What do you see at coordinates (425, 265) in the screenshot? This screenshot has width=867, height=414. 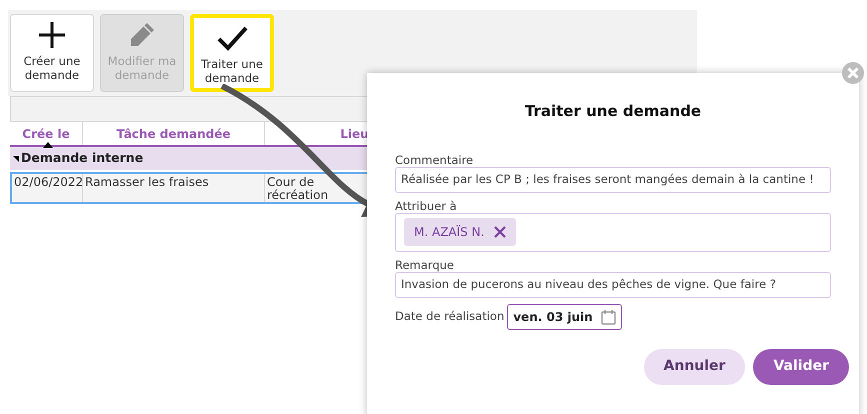 I see `field-label: Remarque` at bounding box center [425, 265].